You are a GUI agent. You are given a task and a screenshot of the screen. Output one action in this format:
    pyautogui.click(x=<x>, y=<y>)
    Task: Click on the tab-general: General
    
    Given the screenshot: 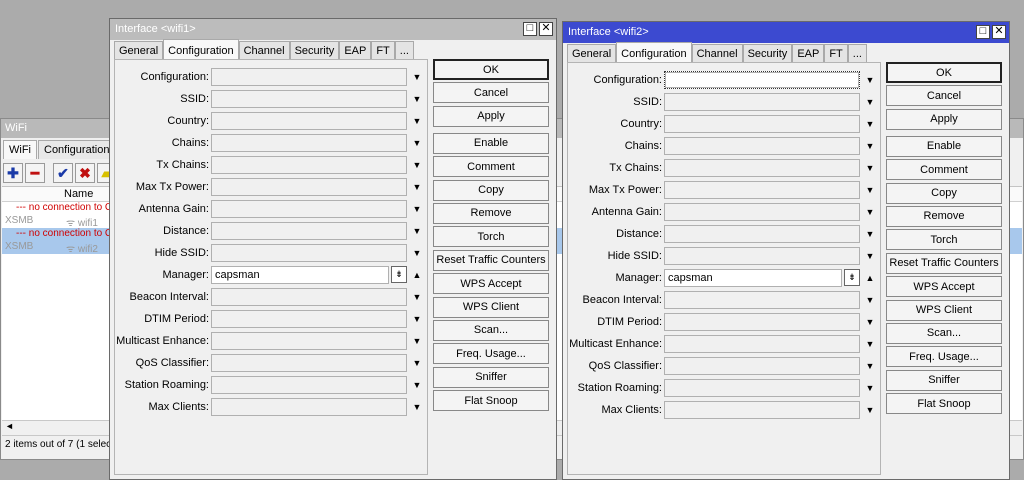 What is the action you would take?
    pyautogui.click(x=139, y=50)
    